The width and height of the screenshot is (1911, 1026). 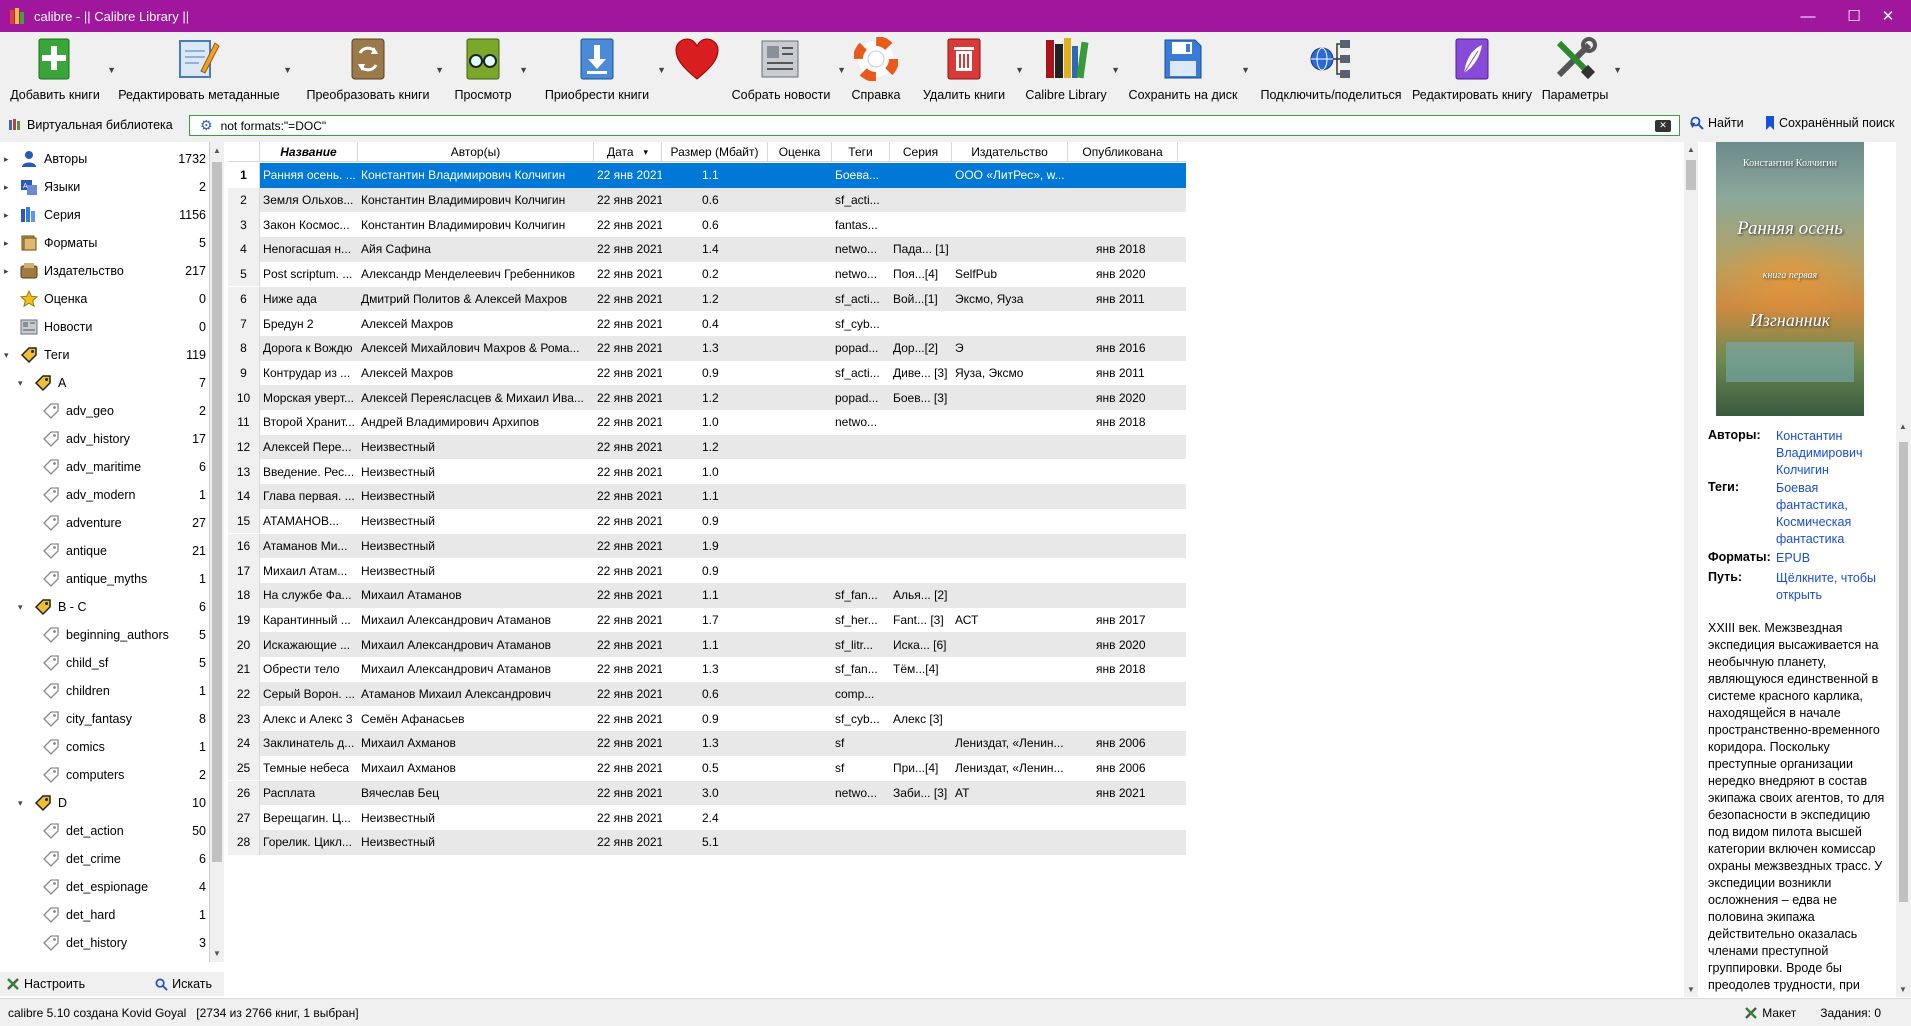 I want to click on tag-browser-item: det_hard 1, so click(x=105, y=915).